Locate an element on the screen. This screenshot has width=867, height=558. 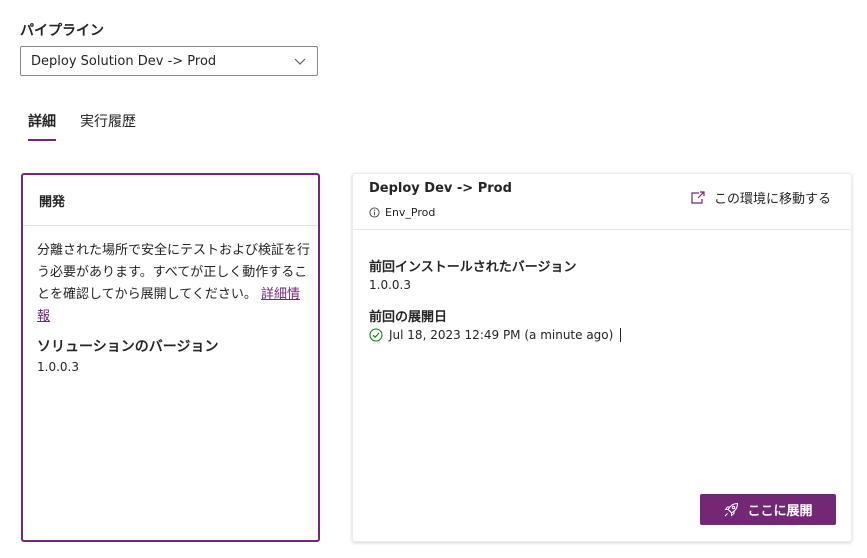
last-deploy-date: Jul 18, 2023 12:49 PM (a minute ago) is located at coordinates (495, 335).